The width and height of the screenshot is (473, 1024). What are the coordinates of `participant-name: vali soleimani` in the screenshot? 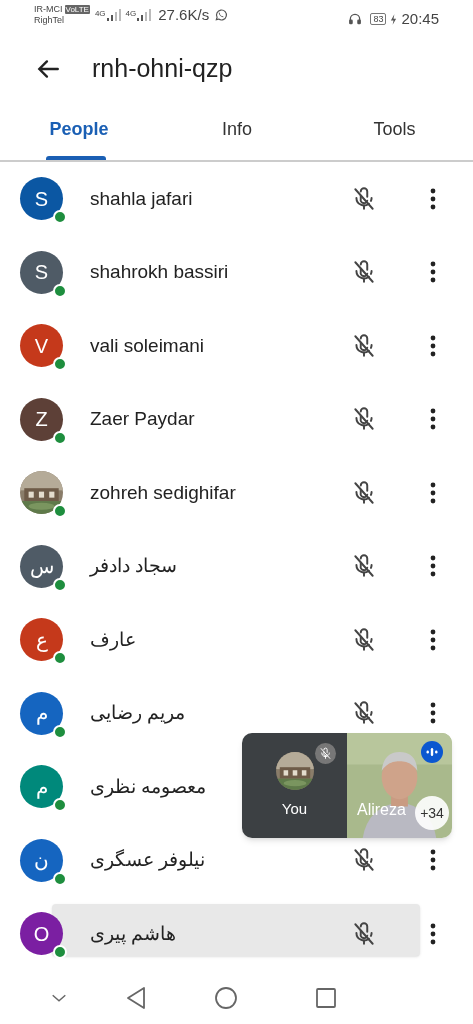 It's located at (148, 345).